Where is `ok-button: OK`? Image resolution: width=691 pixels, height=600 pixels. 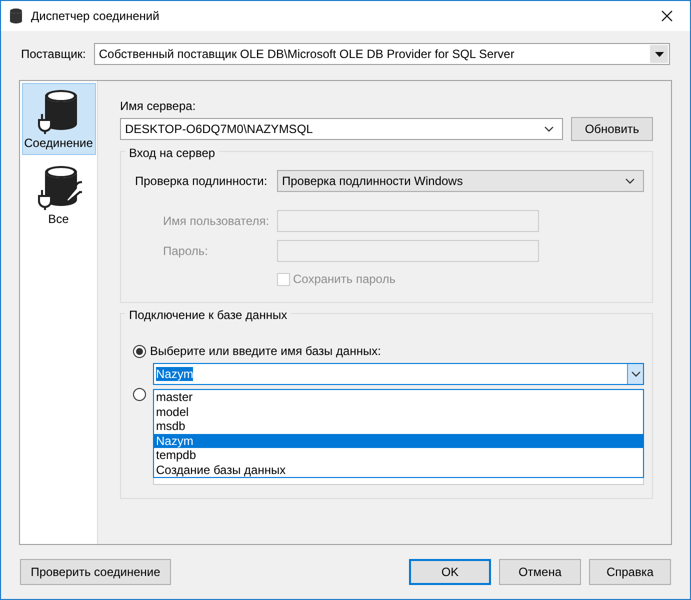
ok-button: OK is located at coordinates (450, 572).